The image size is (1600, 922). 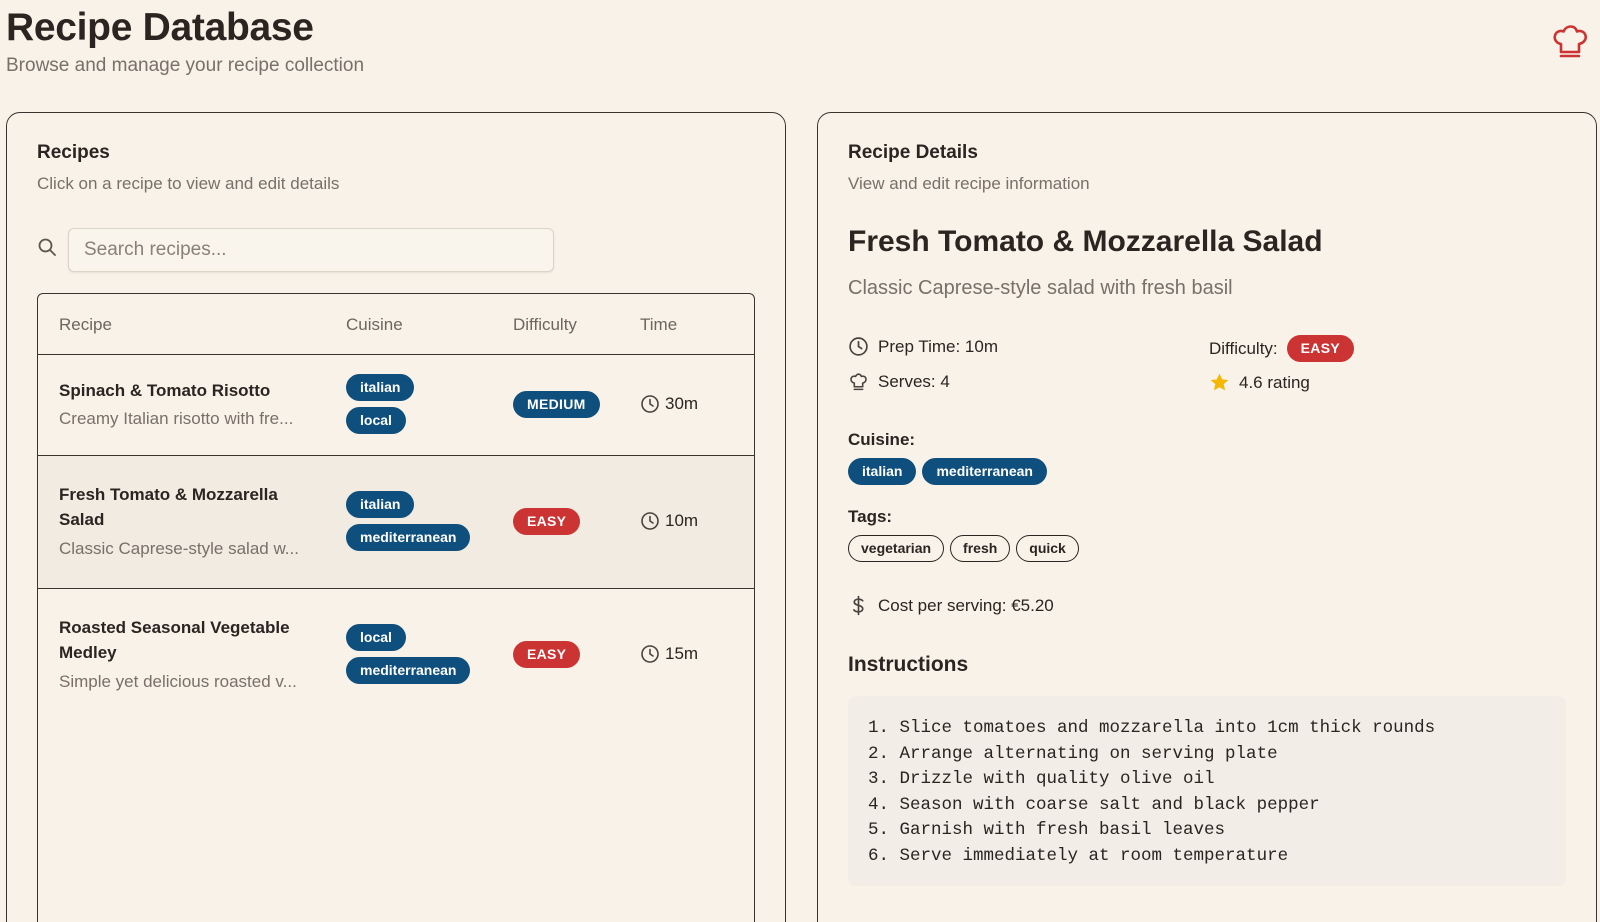 I want to click on recipe-time: 10m, so click(x=669, y=521).